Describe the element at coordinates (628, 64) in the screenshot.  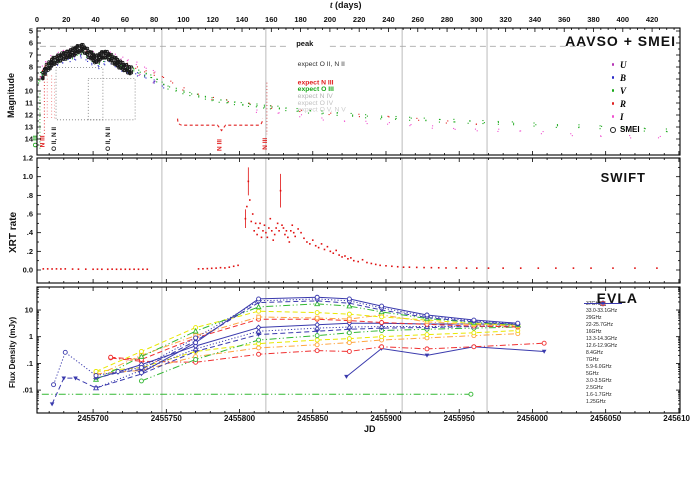
I see `aavso-legend-item-U: U` at that location.